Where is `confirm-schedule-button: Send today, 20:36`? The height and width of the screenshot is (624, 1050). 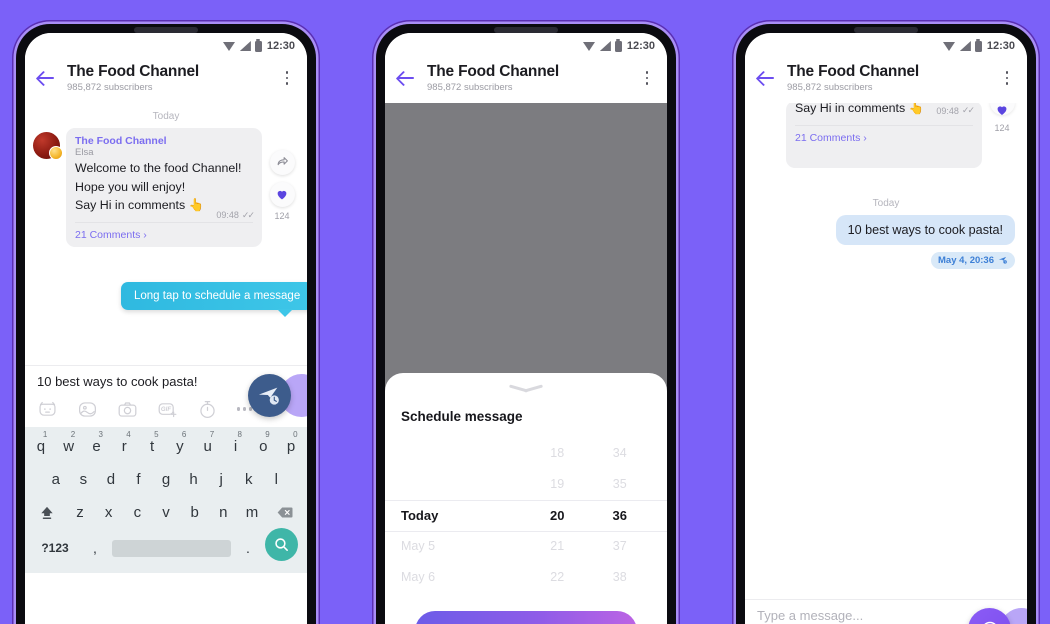
confirm-schedule-button: Send today, 20:36 is located at coordinates (526, 617).